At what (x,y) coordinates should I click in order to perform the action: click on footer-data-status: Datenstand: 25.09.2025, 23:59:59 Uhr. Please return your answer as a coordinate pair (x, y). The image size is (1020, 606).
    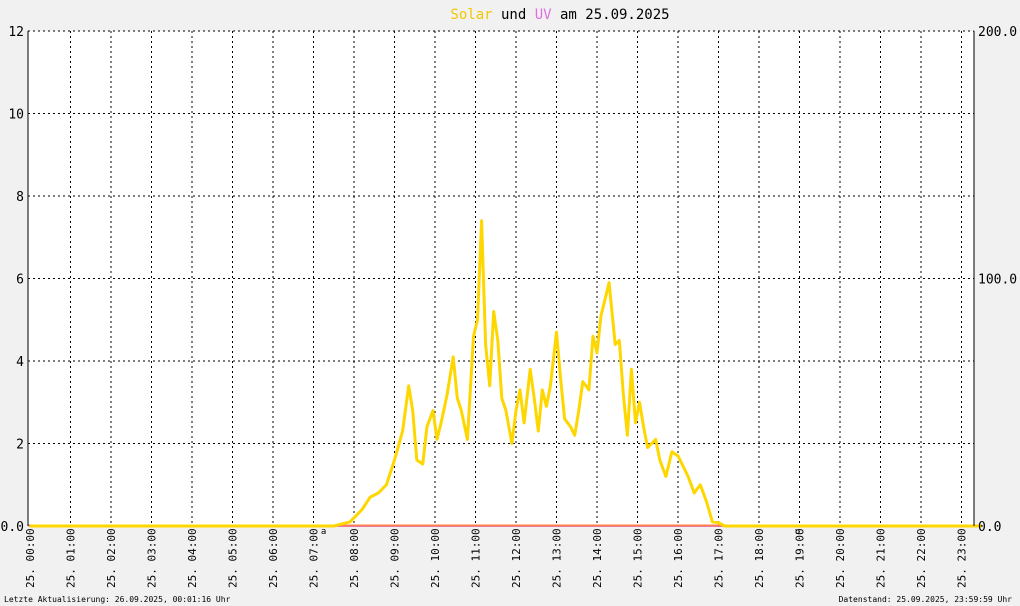
    Looking at the image, I should click on (926, 599).